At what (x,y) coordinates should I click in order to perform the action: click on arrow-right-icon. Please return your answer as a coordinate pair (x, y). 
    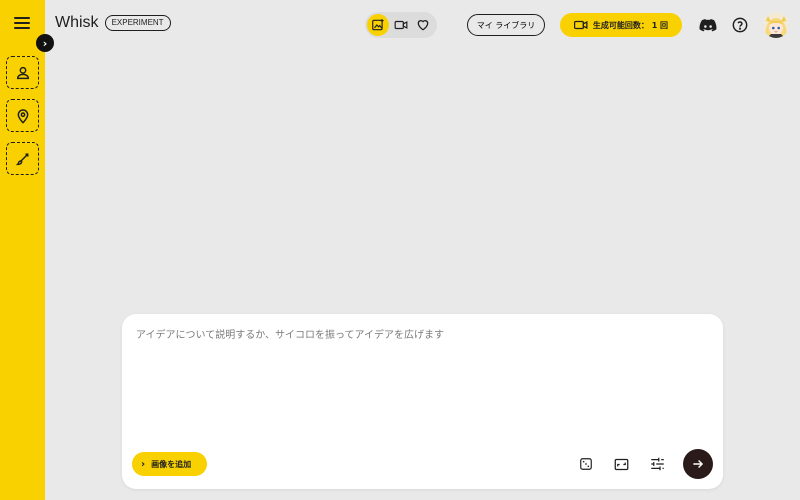
    Looking at the image, I should click on (698, 464).